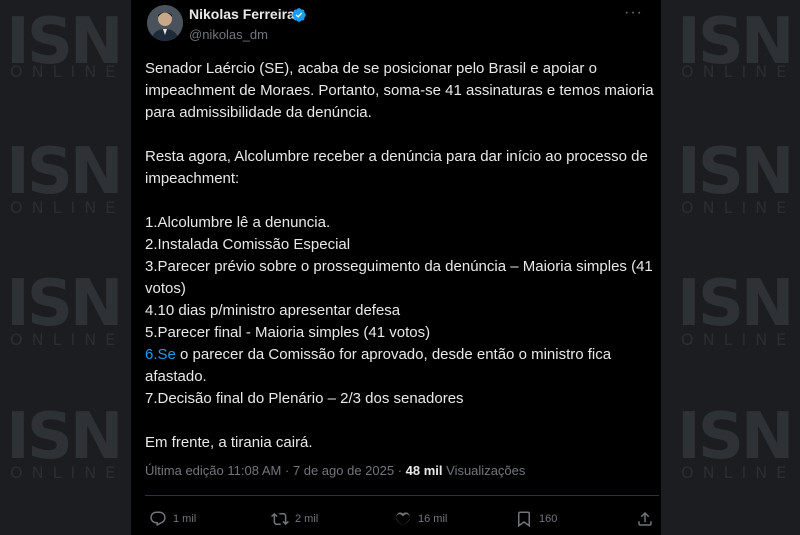 Image resolution: width=800 pixels, height=535 pixels. I want to click on bookmark-count: 160, so click(548, 519).